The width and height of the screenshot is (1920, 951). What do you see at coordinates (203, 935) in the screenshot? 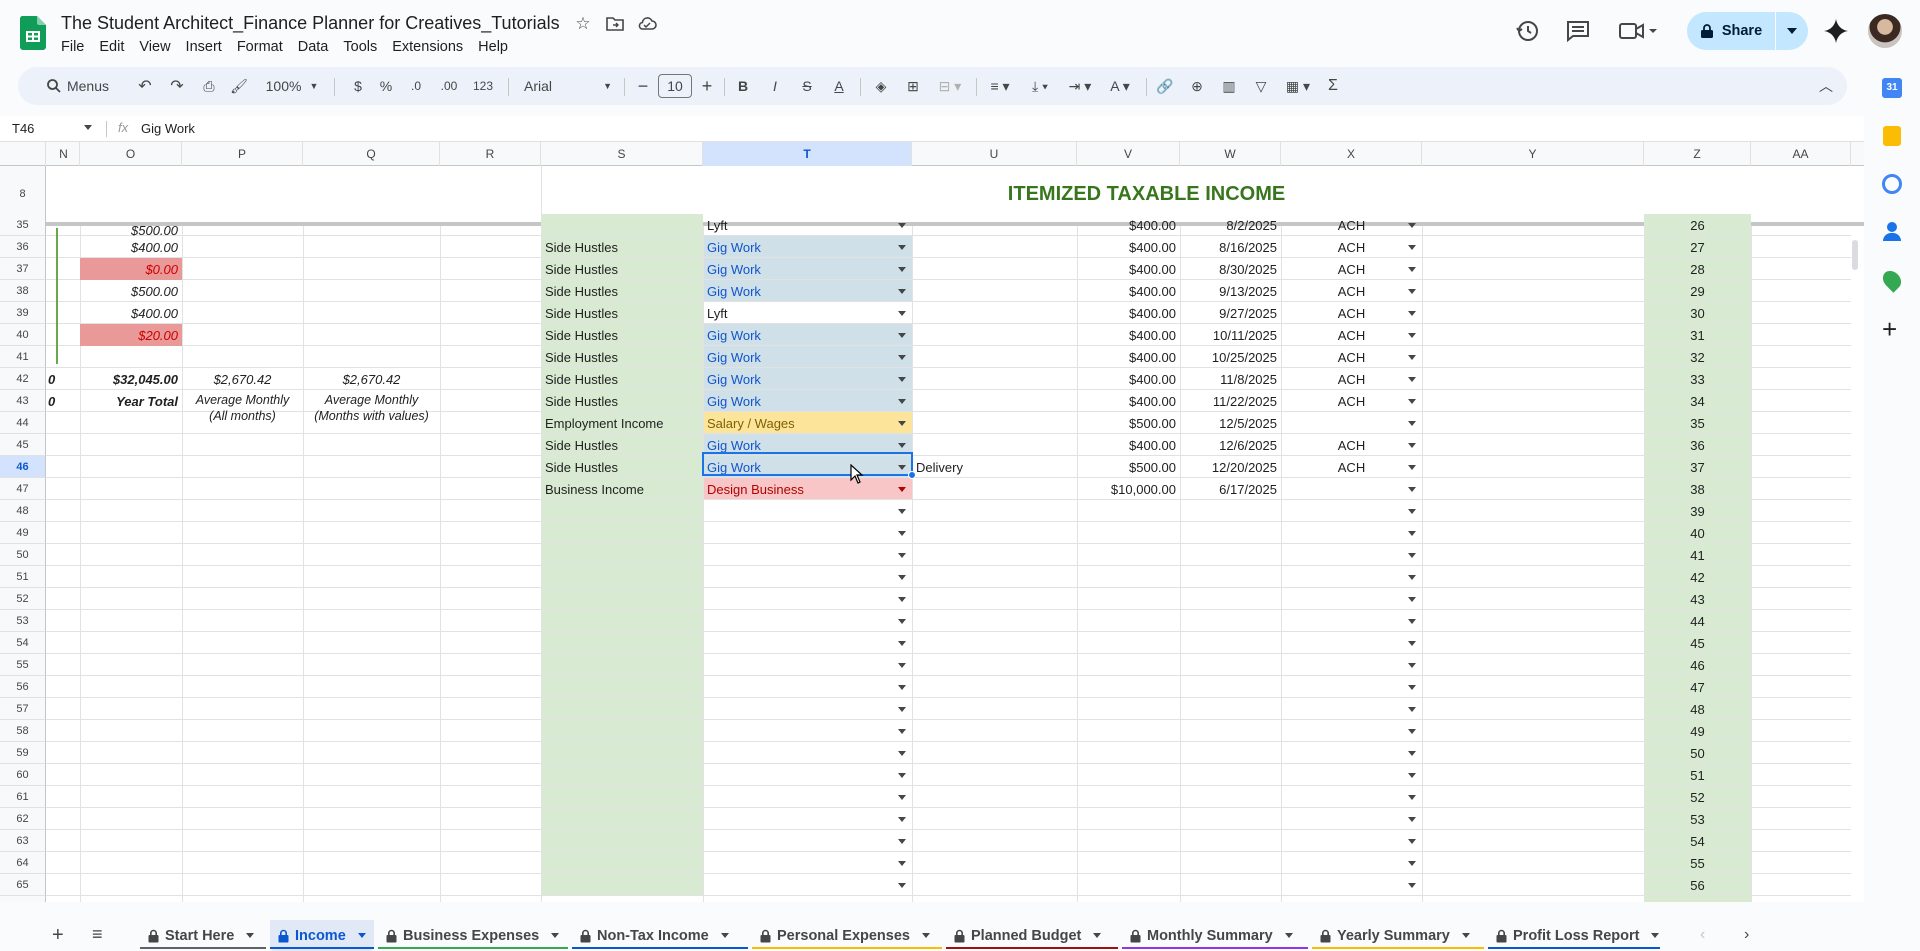
I see `sheet-tab-start-here: Start Here` at bounding box center [203, 935].